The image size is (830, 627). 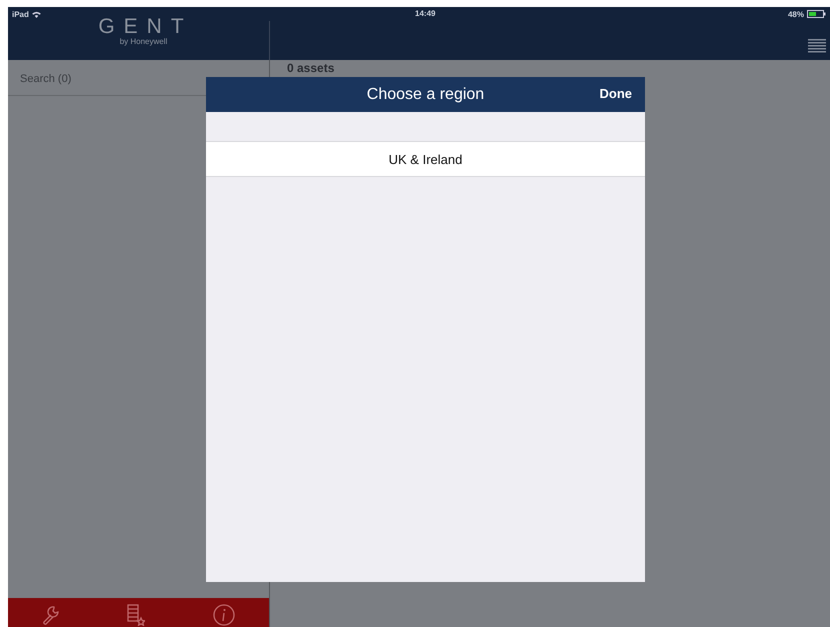 I want to click on wrench-icon, so click(x=51, y=614).